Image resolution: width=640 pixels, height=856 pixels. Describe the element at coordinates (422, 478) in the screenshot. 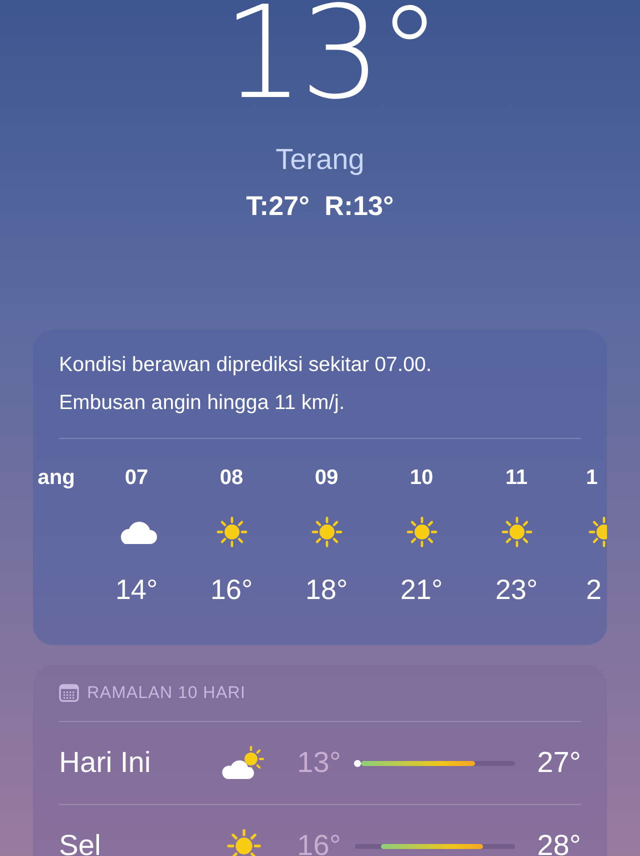

I see `hour-label: 10` at that location.